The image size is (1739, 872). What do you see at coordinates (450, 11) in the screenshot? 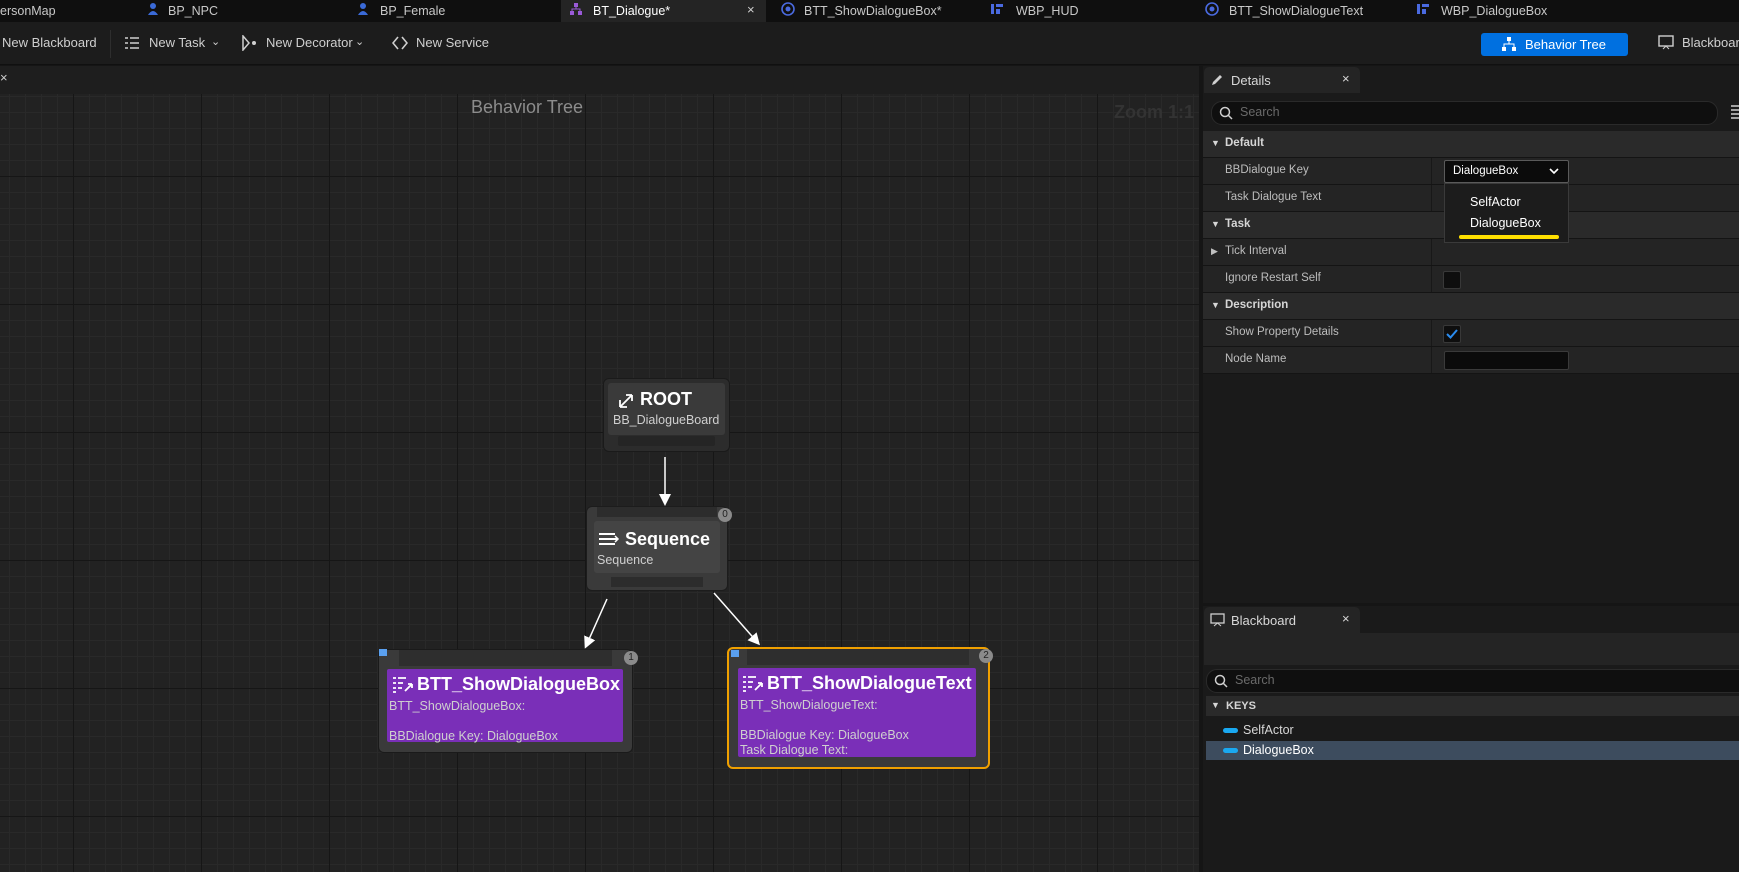
I see `tab-bp-female: BP_Female` at bounding box center [450, 11].